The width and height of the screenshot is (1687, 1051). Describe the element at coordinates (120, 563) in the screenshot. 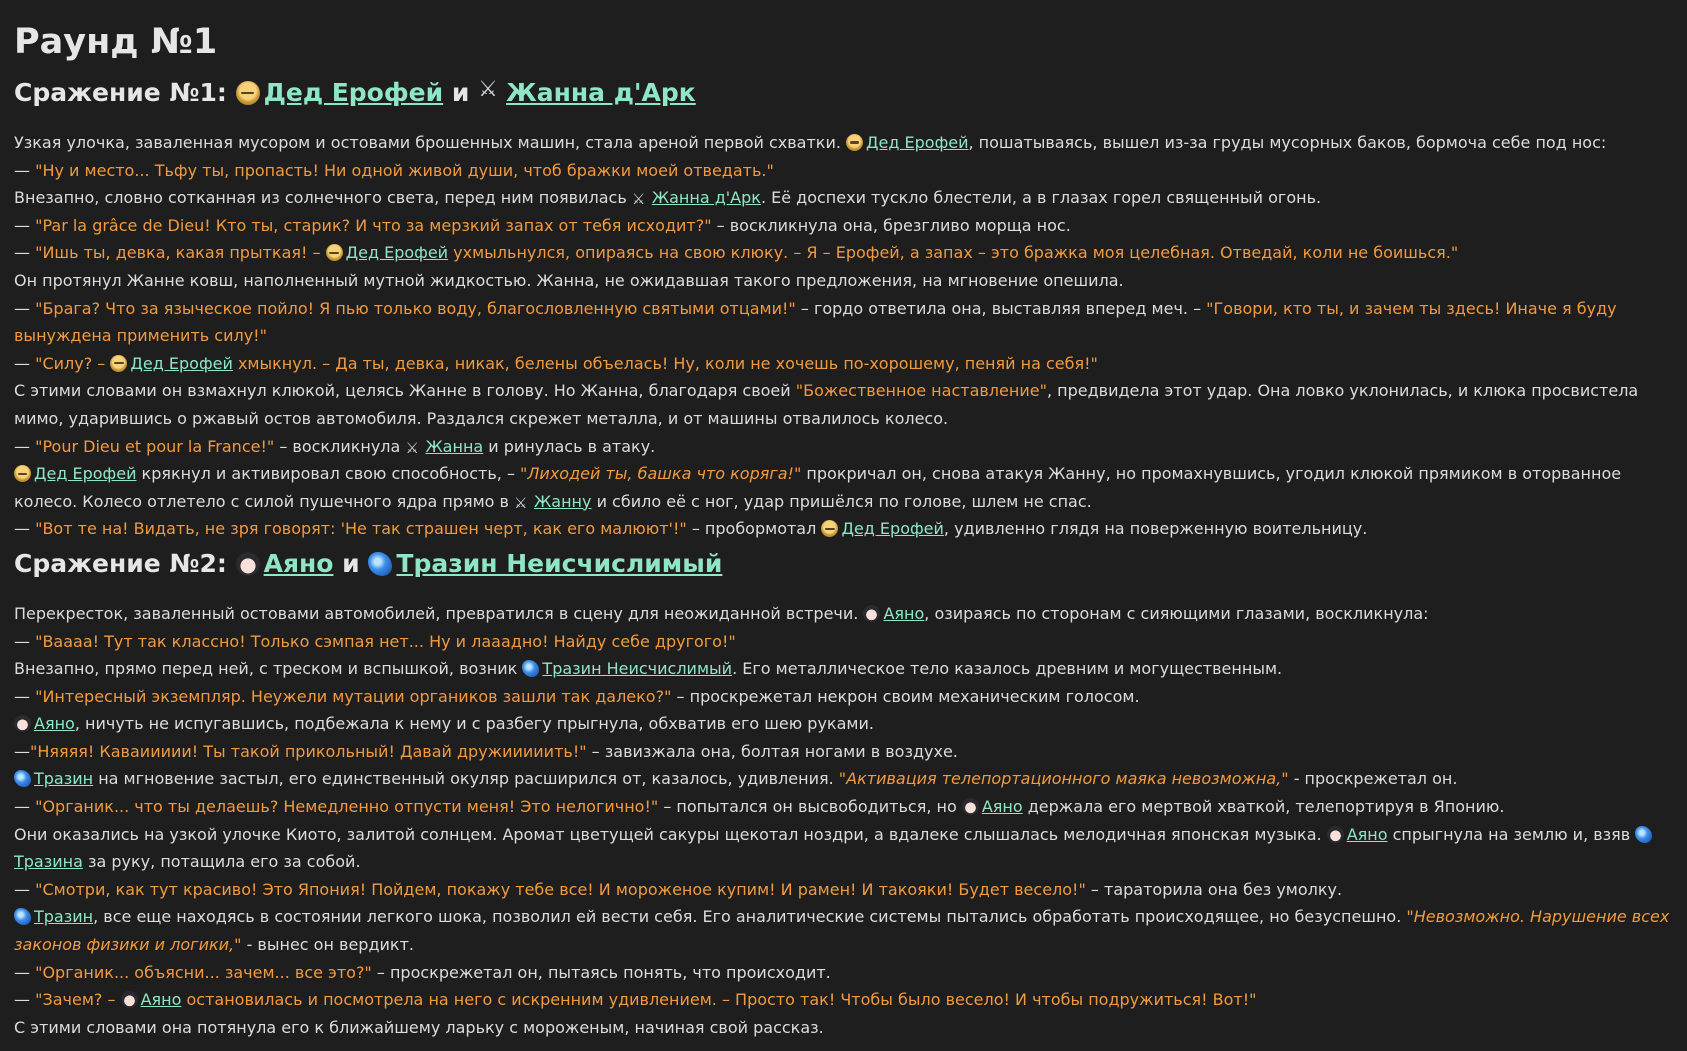

I see `battle-2-label: Сражение №2:` at that location.